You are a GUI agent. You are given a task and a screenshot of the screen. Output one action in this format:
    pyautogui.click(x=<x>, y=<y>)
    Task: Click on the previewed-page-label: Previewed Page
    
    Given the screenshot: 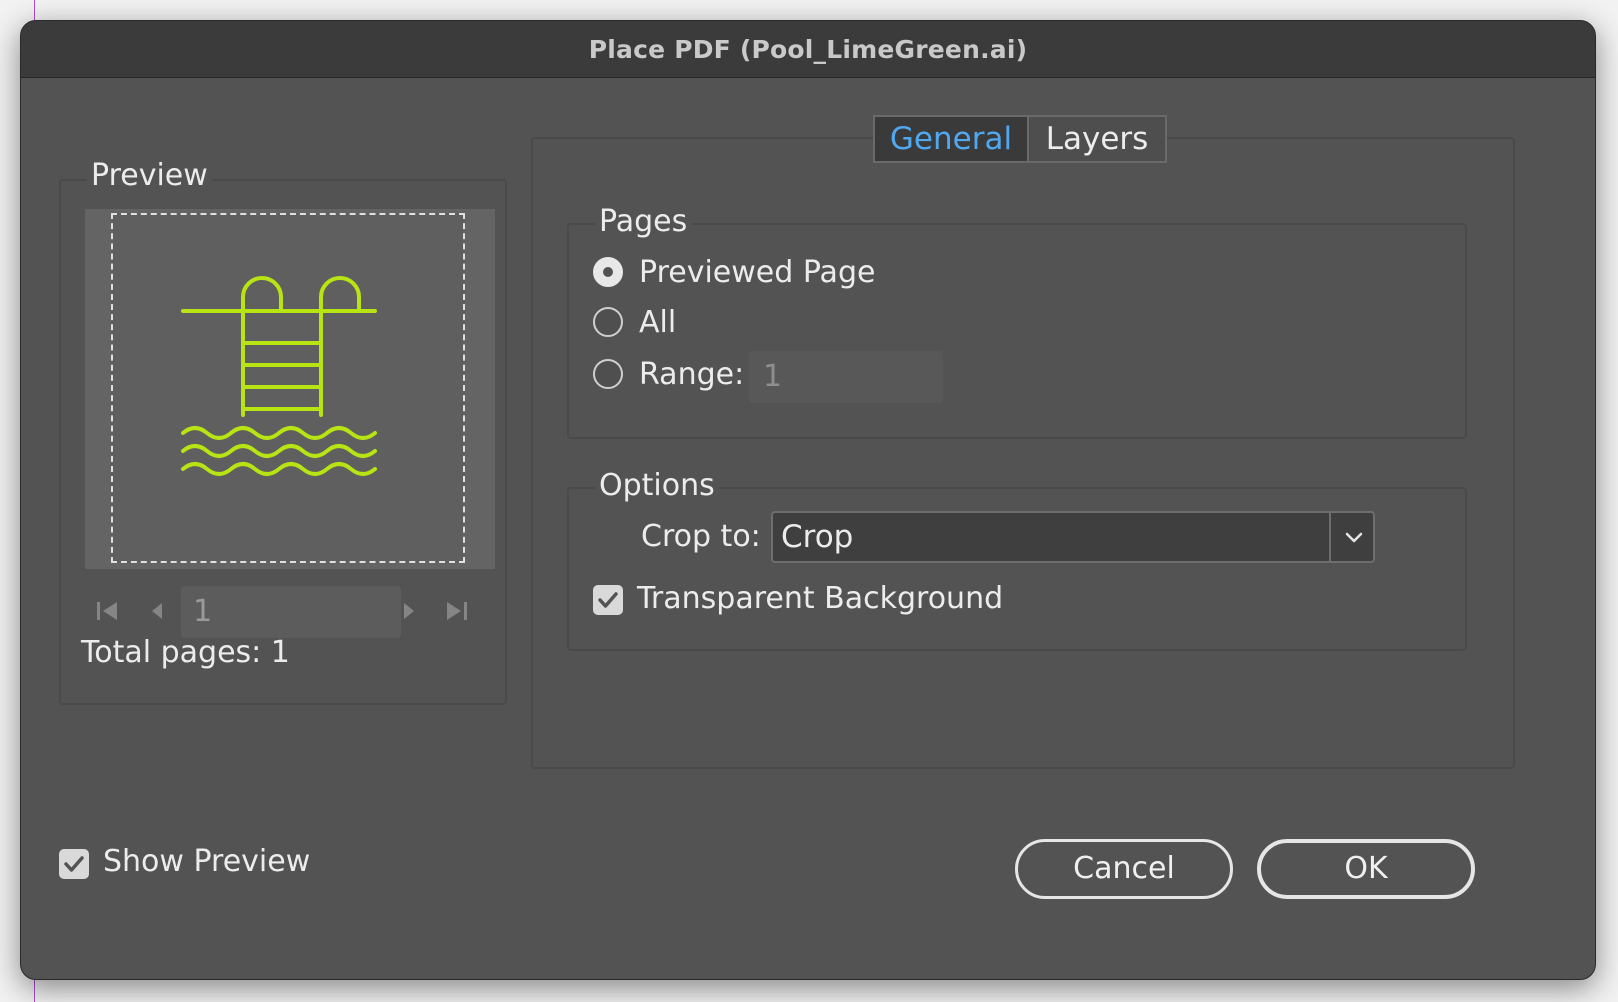 What is the action you would take?
    pyautogui.click(x=757, y=272)
    